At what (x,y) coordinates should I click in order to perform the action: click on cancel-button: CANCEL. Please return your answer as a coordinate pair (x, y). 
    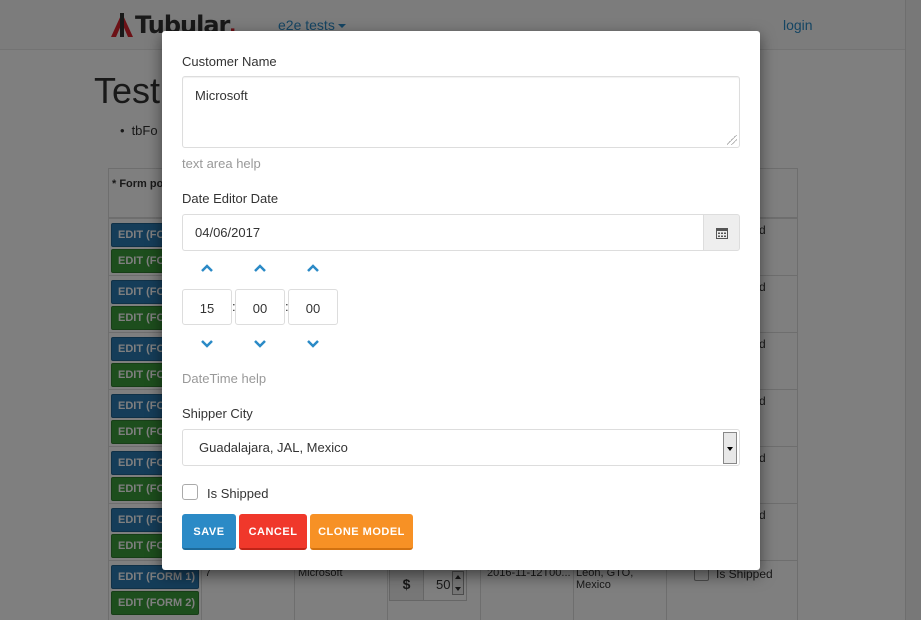
    Looking at the image, I should click on (273, 532).